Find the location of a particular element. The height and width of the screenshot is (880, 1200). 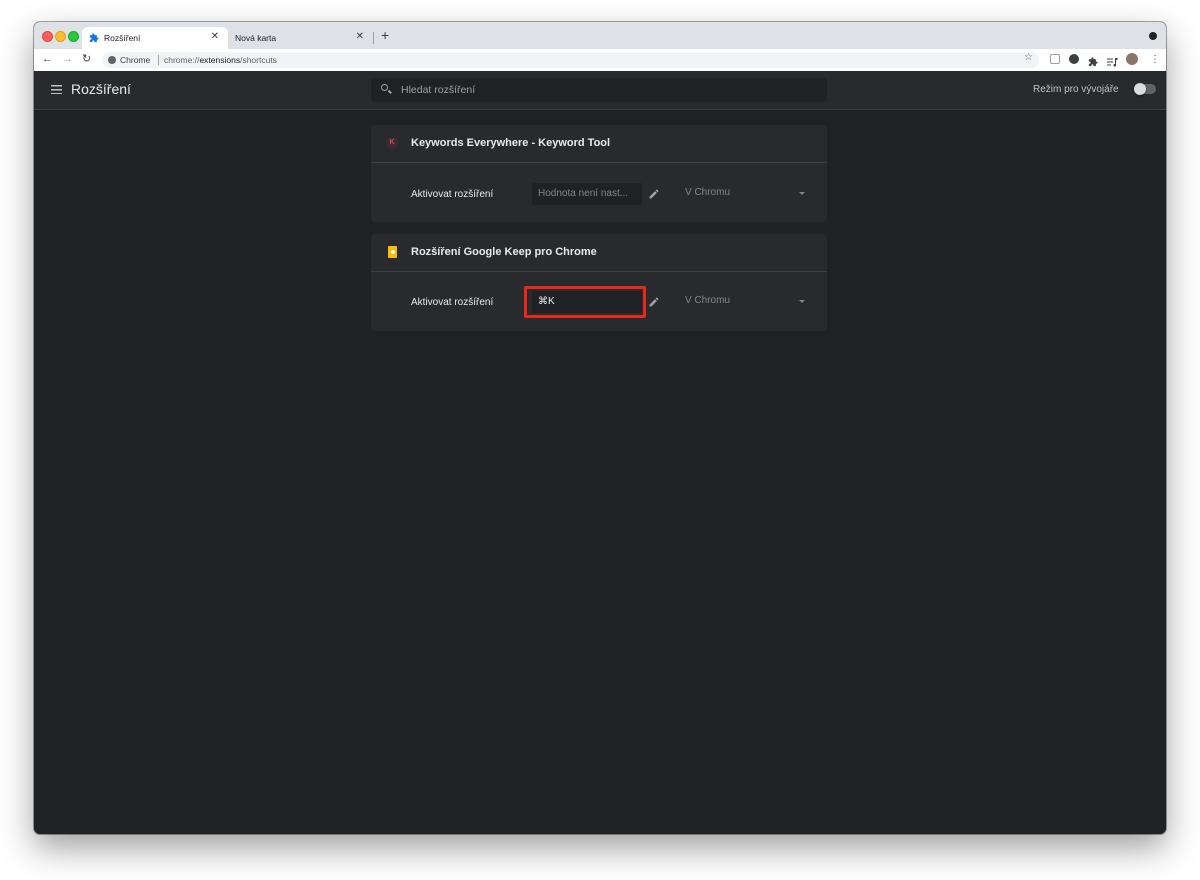

extension-name: Rozšíření Google Keep pro Chrome is located at coordinates (504, 252).